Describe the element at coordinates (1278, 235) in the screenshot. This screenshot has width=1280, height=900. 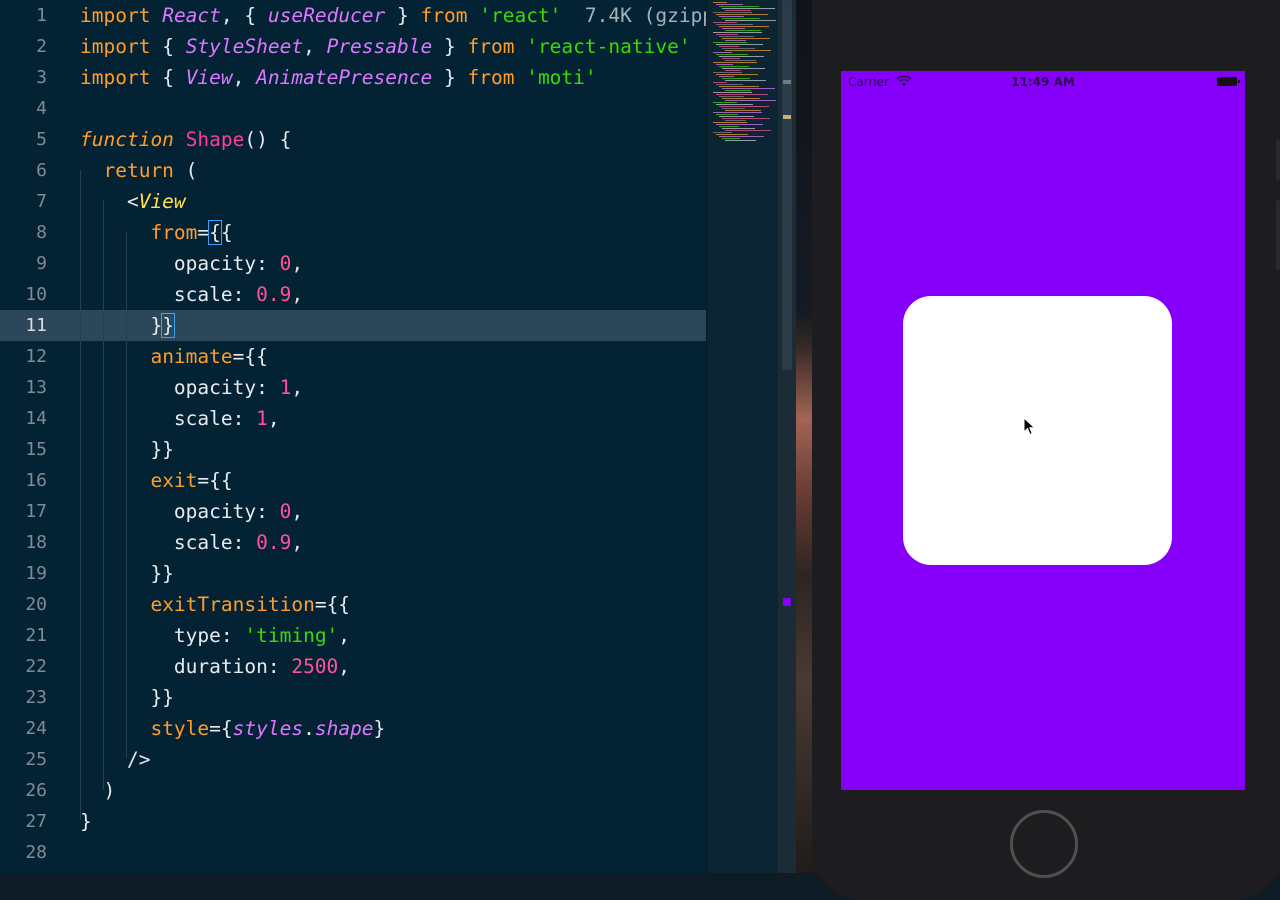
I see `power-button` at that location.